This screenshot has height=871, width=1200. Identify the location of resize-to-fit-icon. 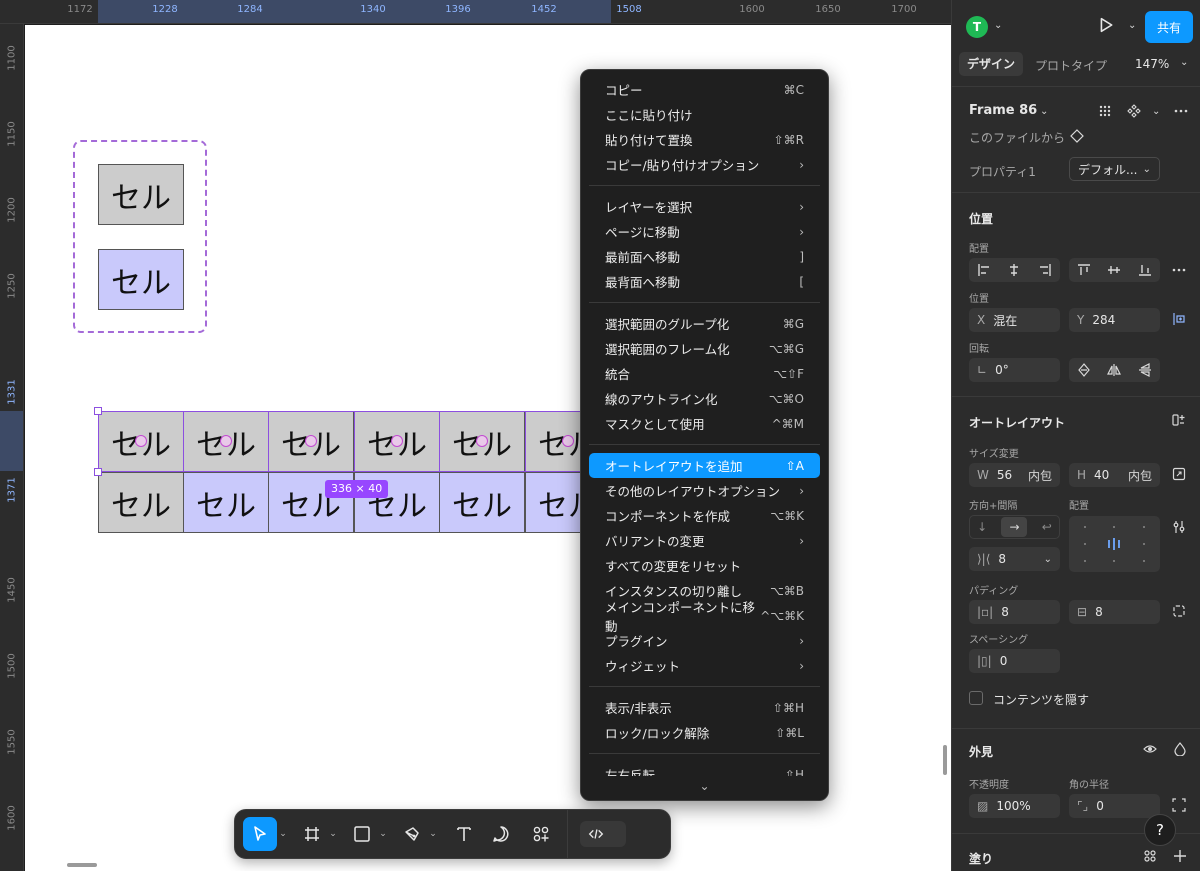
(1179, 474).